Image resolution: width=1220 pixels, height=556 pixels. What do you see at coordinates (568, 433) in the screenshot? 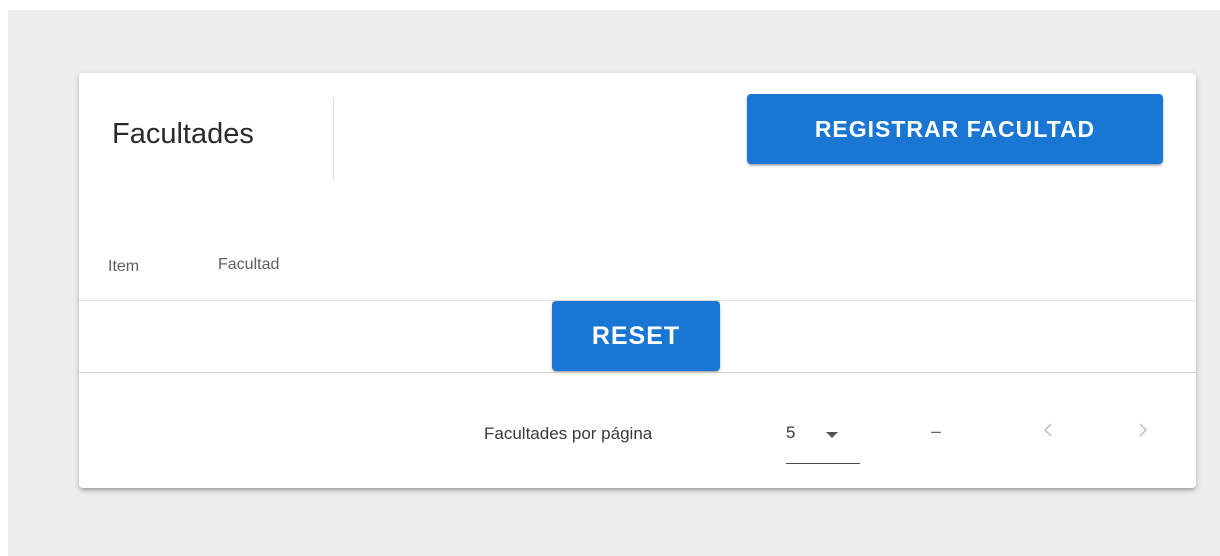
I see `rows-per-page-label: Facultades por página` at bounding box center [568, 433].